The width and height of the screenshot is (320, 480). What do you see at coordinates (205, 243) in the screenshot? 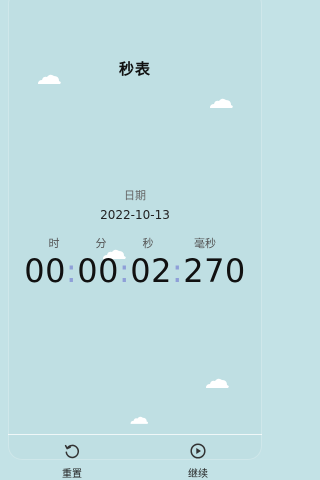
I see `unit-millisecond: 毫秒` at bounding box center [205, 243].